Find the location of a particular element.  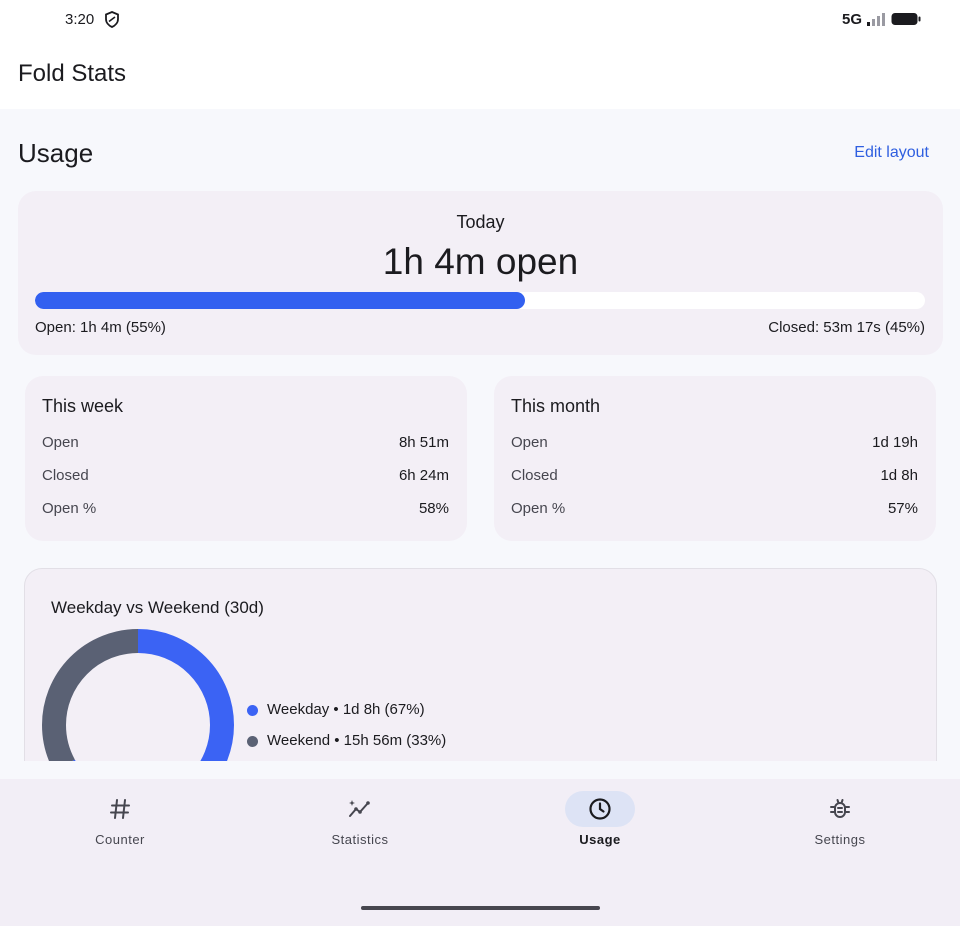

battery-icon is located at coordinates (906, 19).